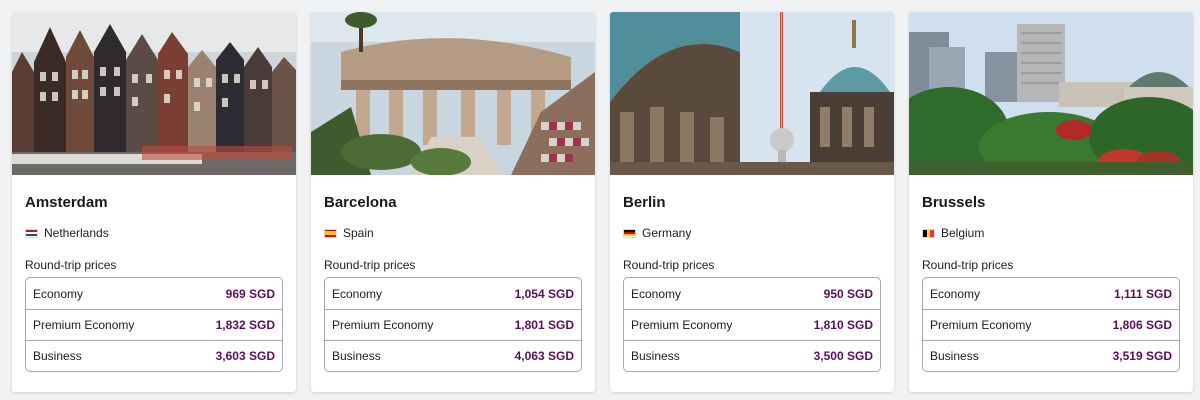 Image resolution: width=1200 pixels, height=400 pixels. Describe the element at coordinates (453, 233) in the screenshot. I see `country: Spain` at that location.